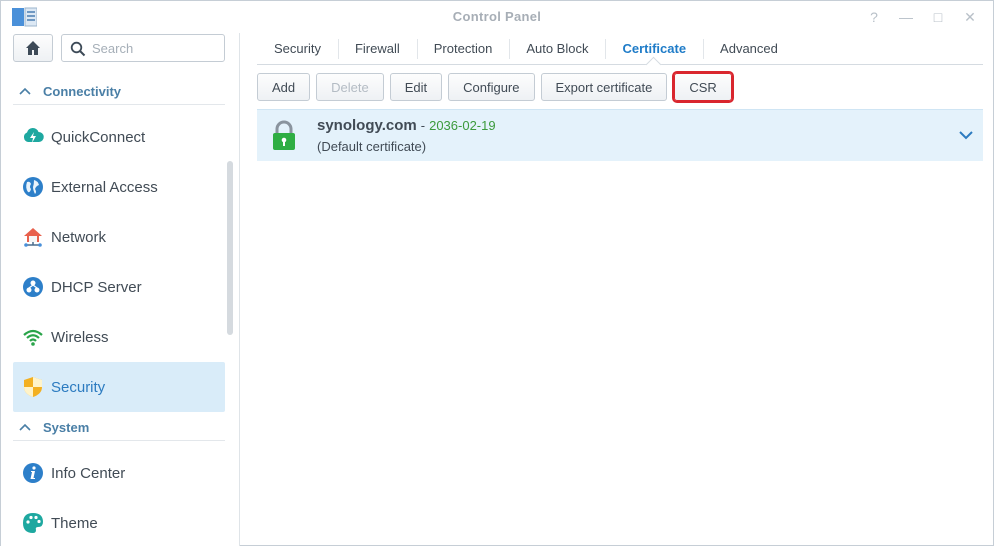  What do you see at coordinates (377, 48) in the screenshot?
I see `tab-firewall: Firewall` at bounding box center [377, 48].